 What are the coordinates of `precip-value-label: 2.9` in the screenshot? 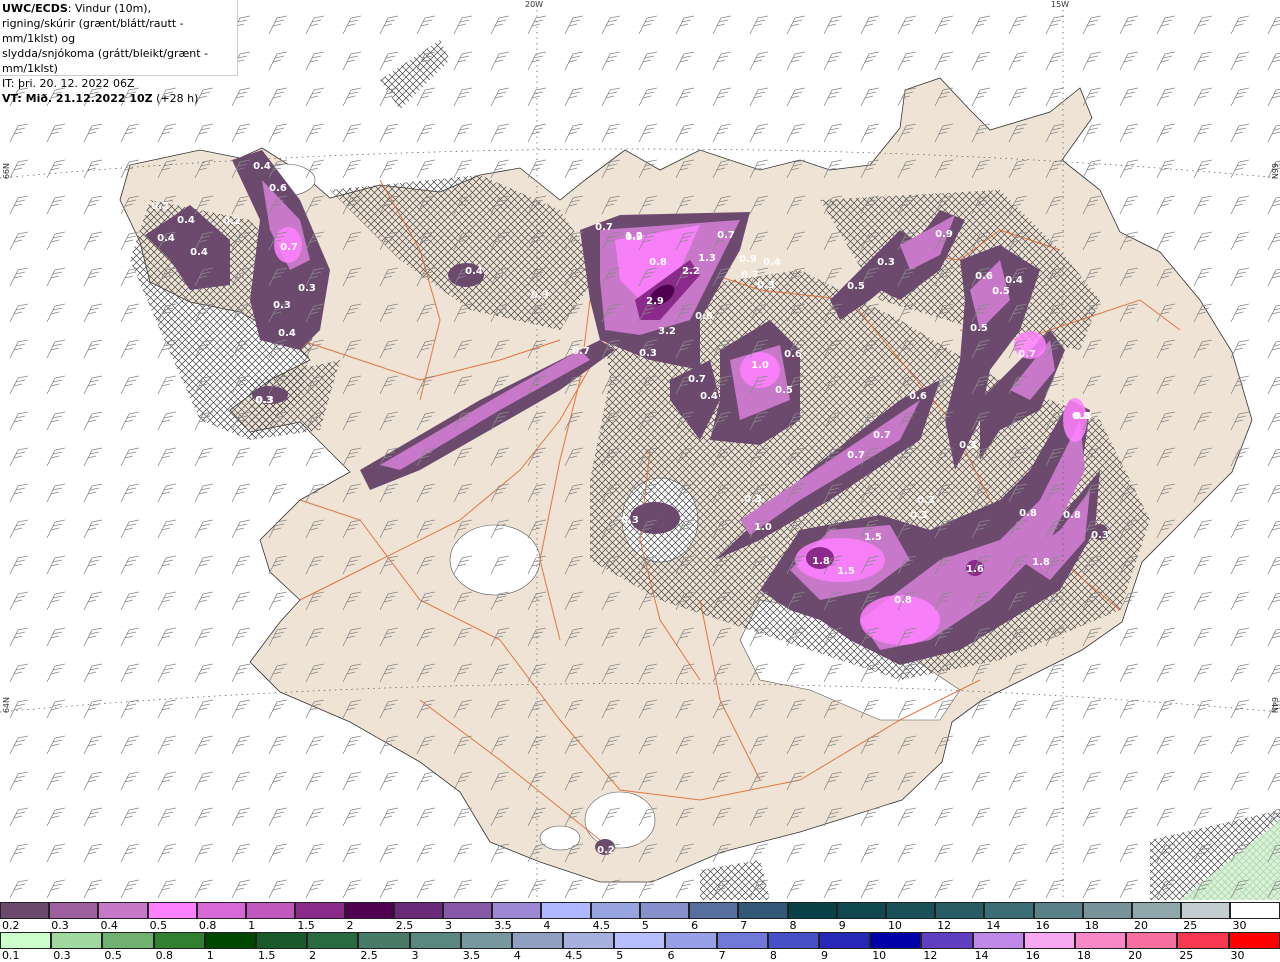 It's located at (655, 301).